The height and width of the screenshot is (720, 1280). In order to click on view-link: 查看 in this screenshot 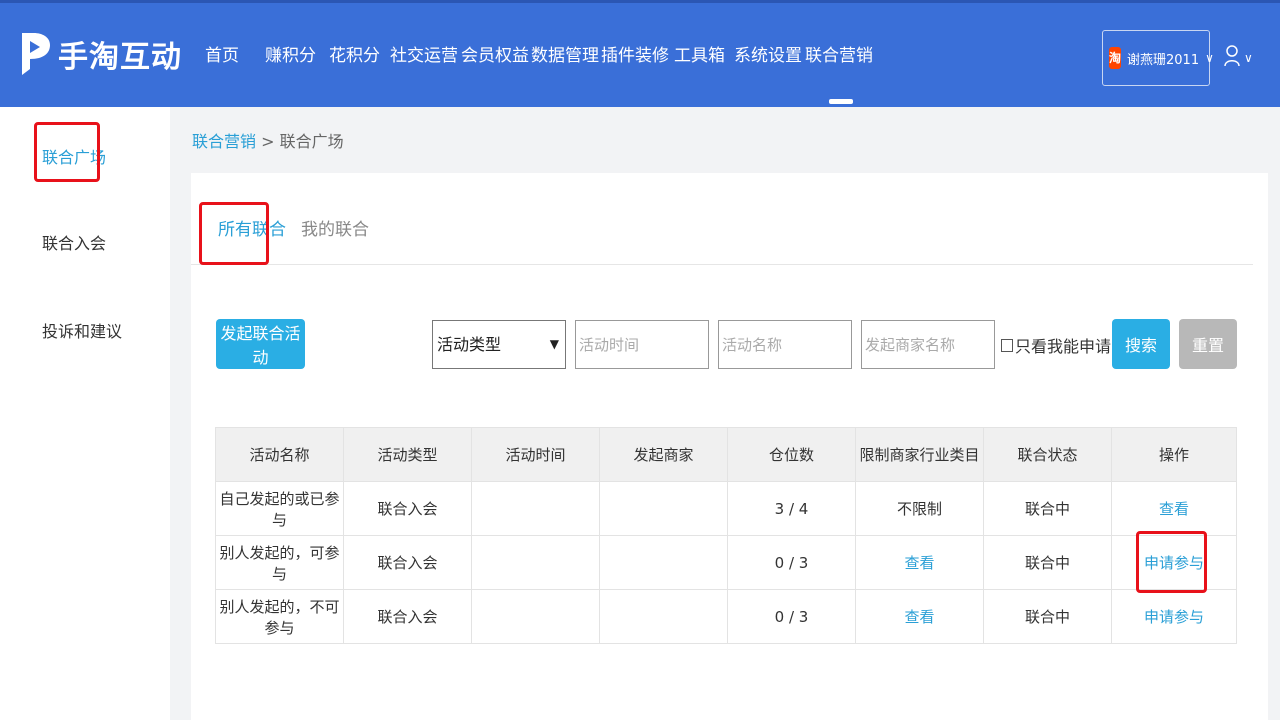, I will do `click(1174, 508)`.